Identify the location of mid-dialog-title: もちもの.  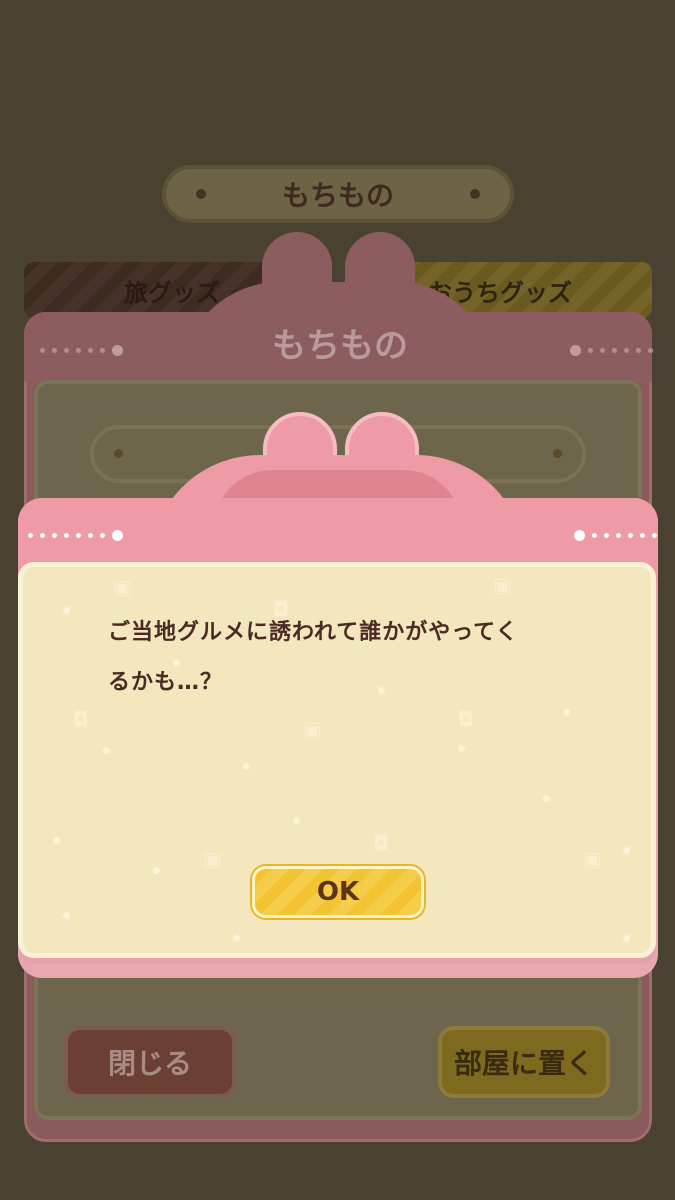
(340, 346).